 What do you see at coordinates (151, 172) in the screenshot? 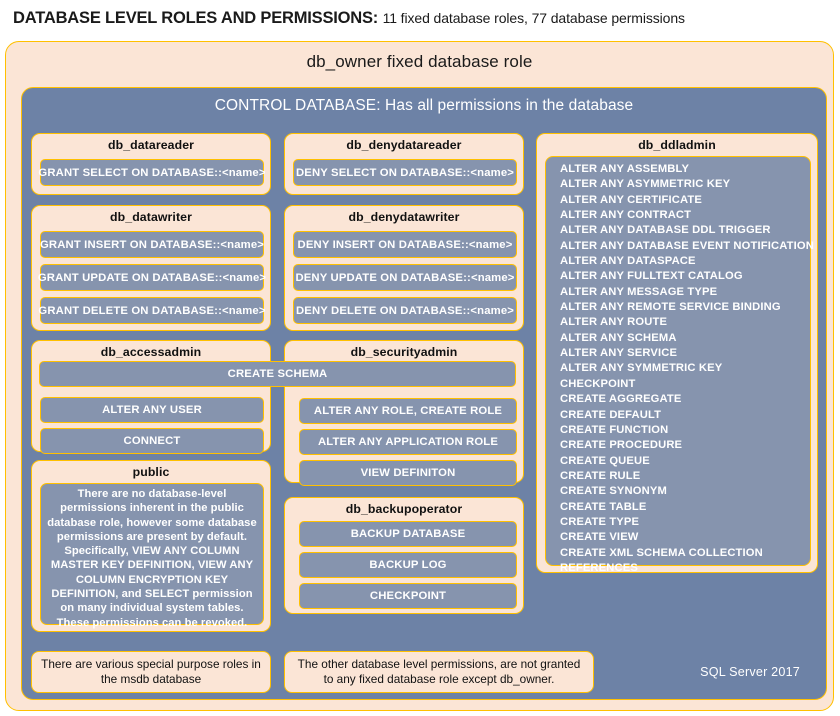
I see `permission-pill: GRANT SELECT ON DATABASE::<name>` at bounding box center [151, 172].